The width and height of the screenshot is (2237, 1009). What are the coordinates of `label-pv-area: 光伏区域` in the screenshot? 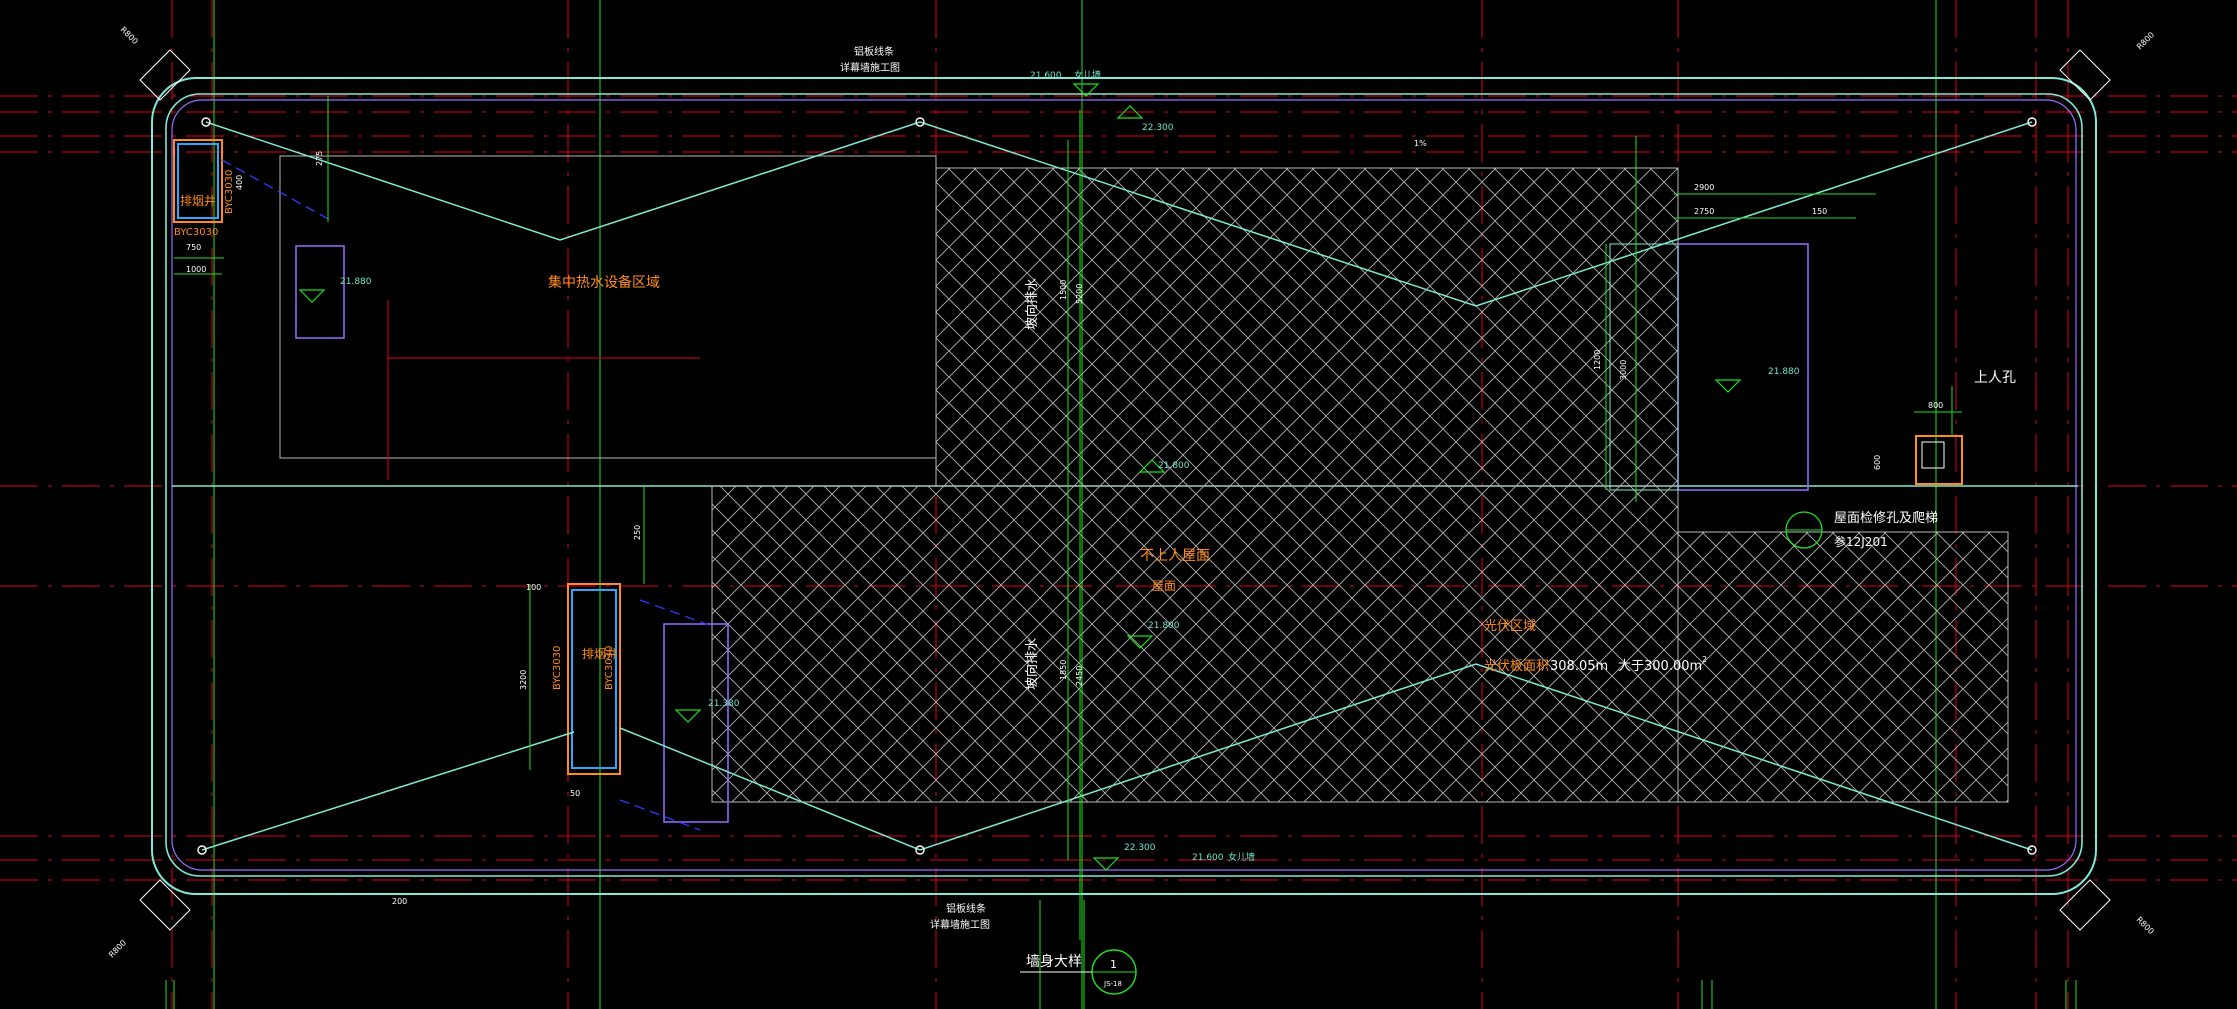 It's located at (1510, 626).